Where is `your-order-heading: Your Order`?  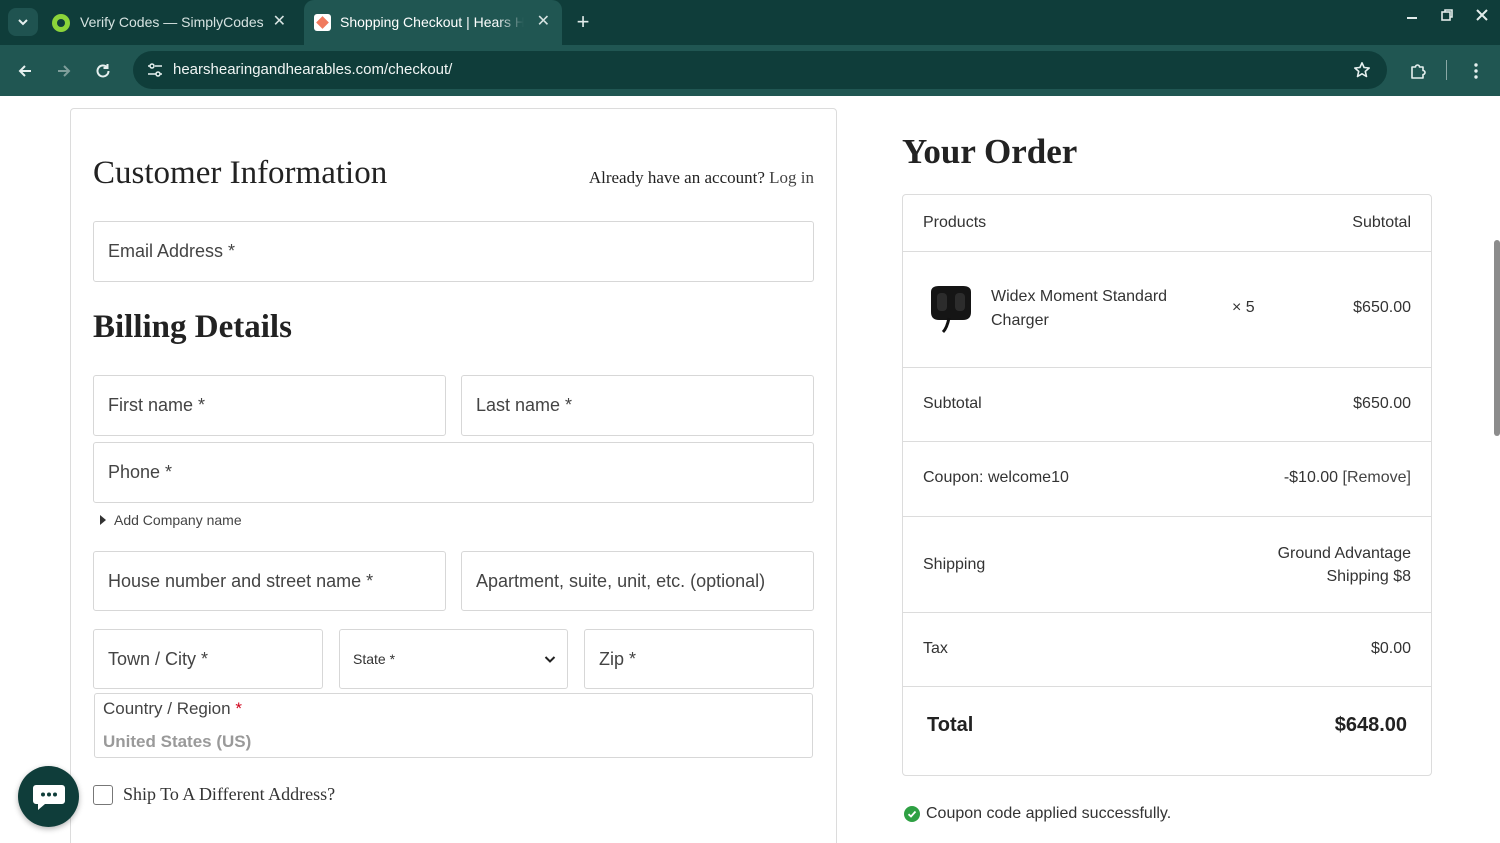 your-order-heading: Your Order is located at coordinates (990, 151).